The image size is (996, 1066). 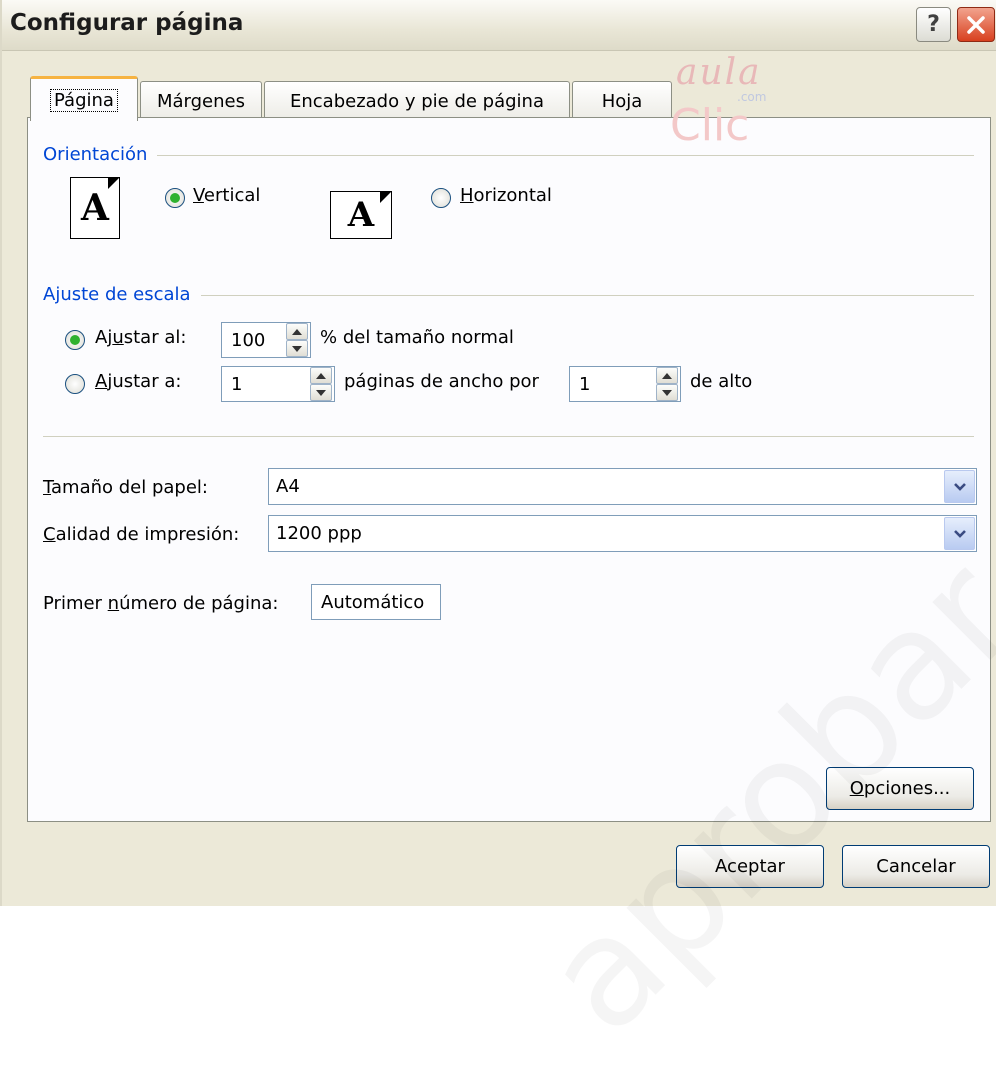 I want to click on close-icon, so click(x=976, y=24).